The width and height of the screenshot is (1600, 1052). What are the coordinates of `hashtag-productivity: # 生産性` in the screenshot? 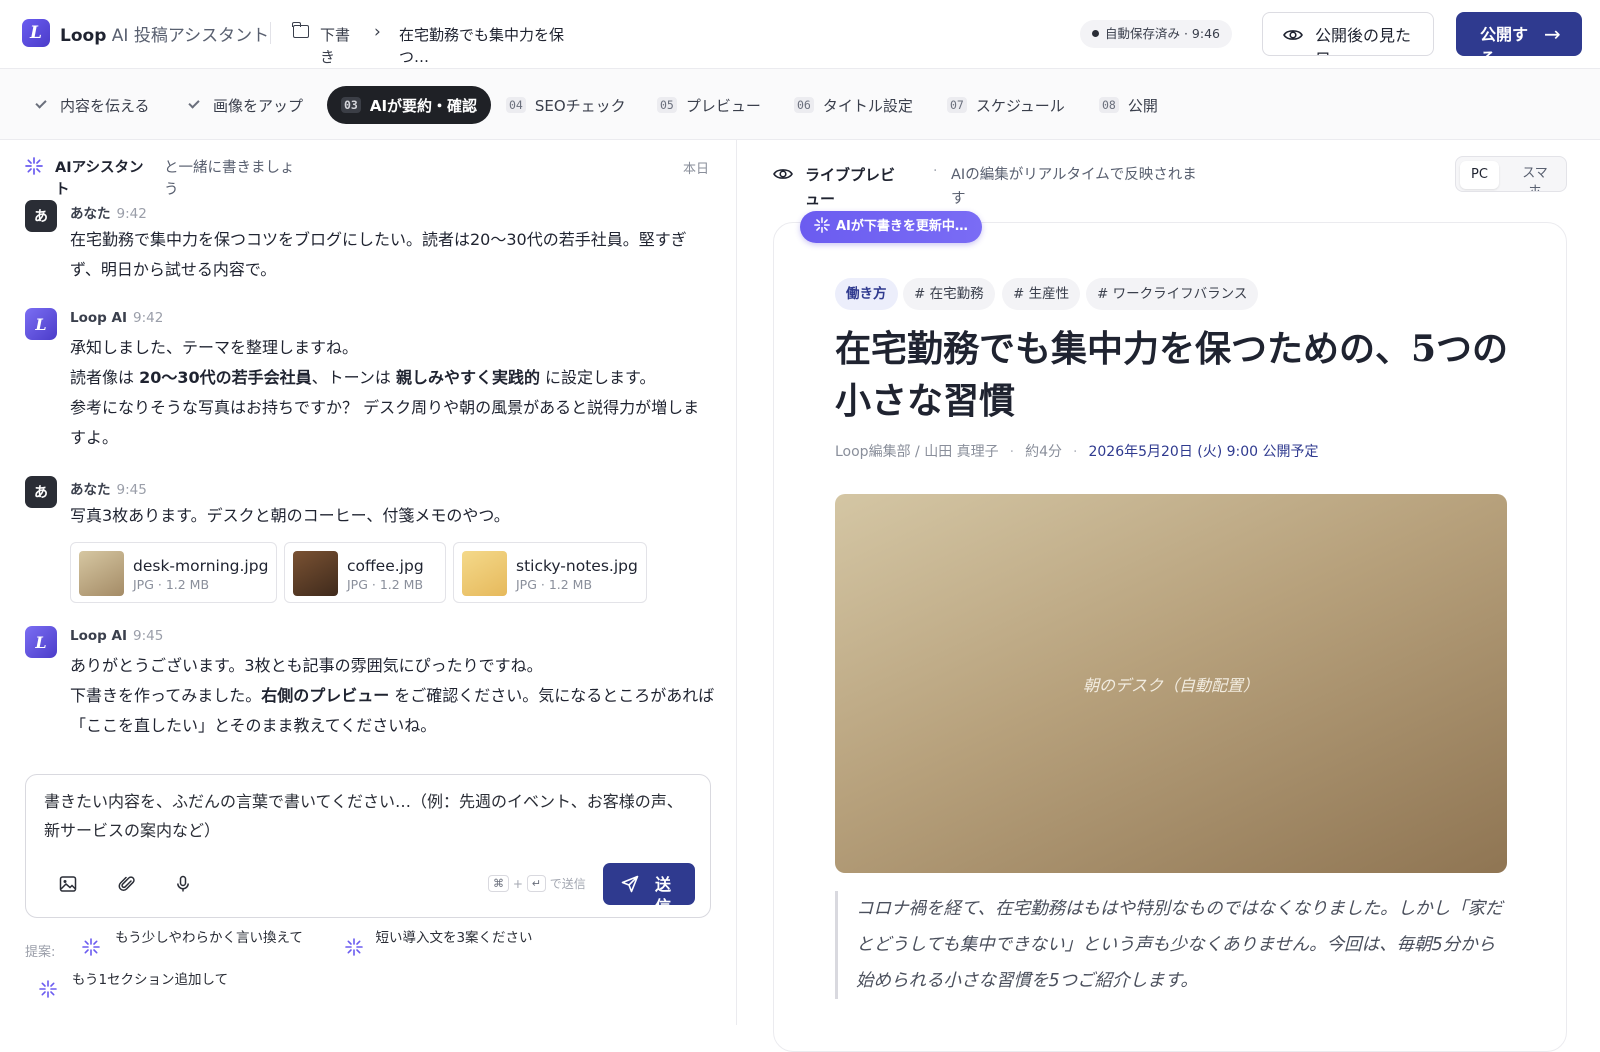 It's located at (1041, 294).